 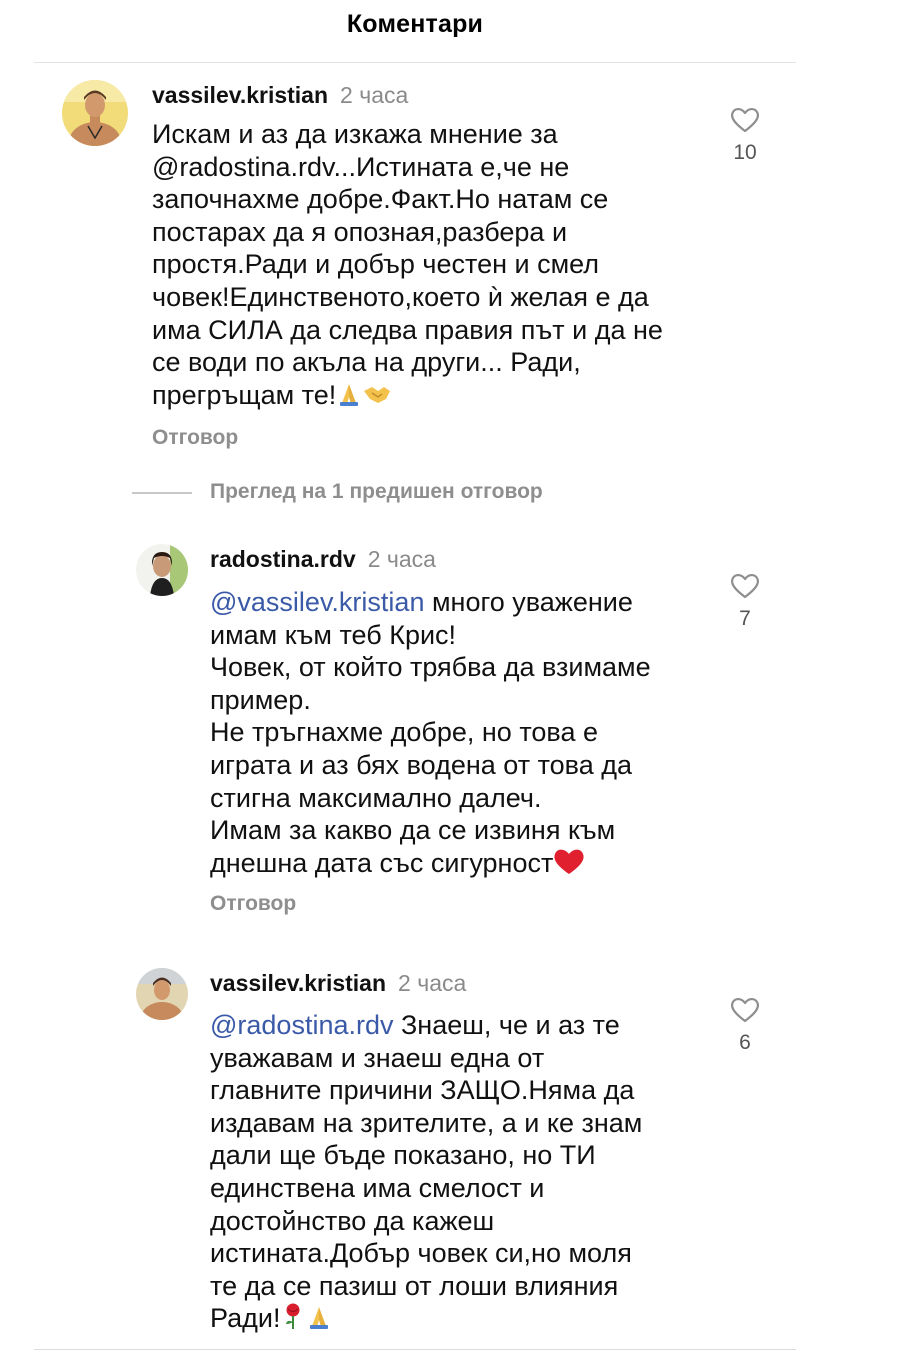 What do you see at coordinates (745, 601) in the screenshot?
I see `like-button: 7` at bounding box center [745, 601].